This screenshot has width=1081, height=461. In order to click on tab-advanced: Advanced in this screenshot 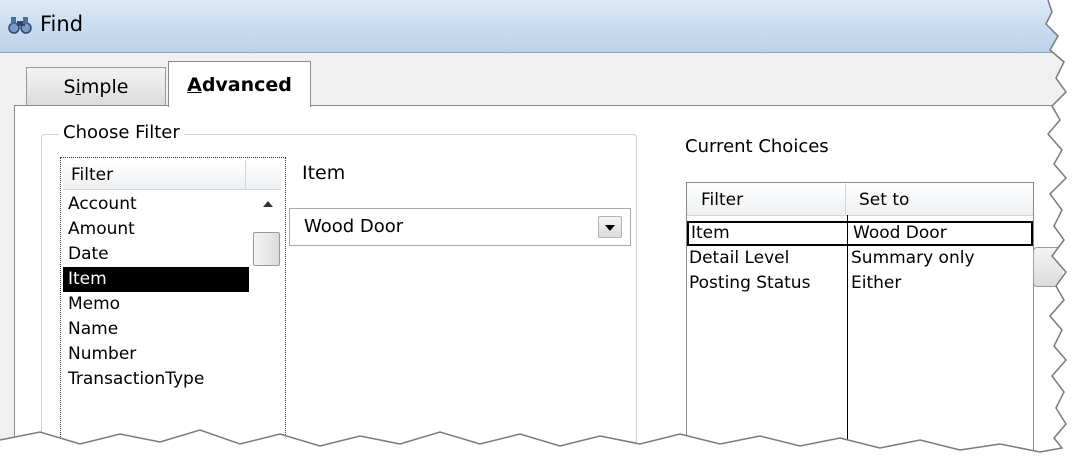, I will do `click(239, 84)`.